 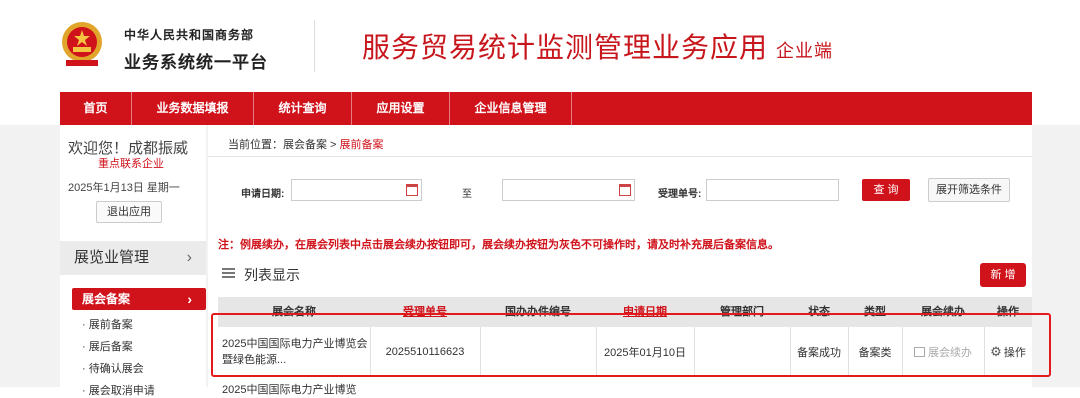 I want to click on sidebar-subitem-pre-filing: · 展前备案, so click(x=107, y=324).